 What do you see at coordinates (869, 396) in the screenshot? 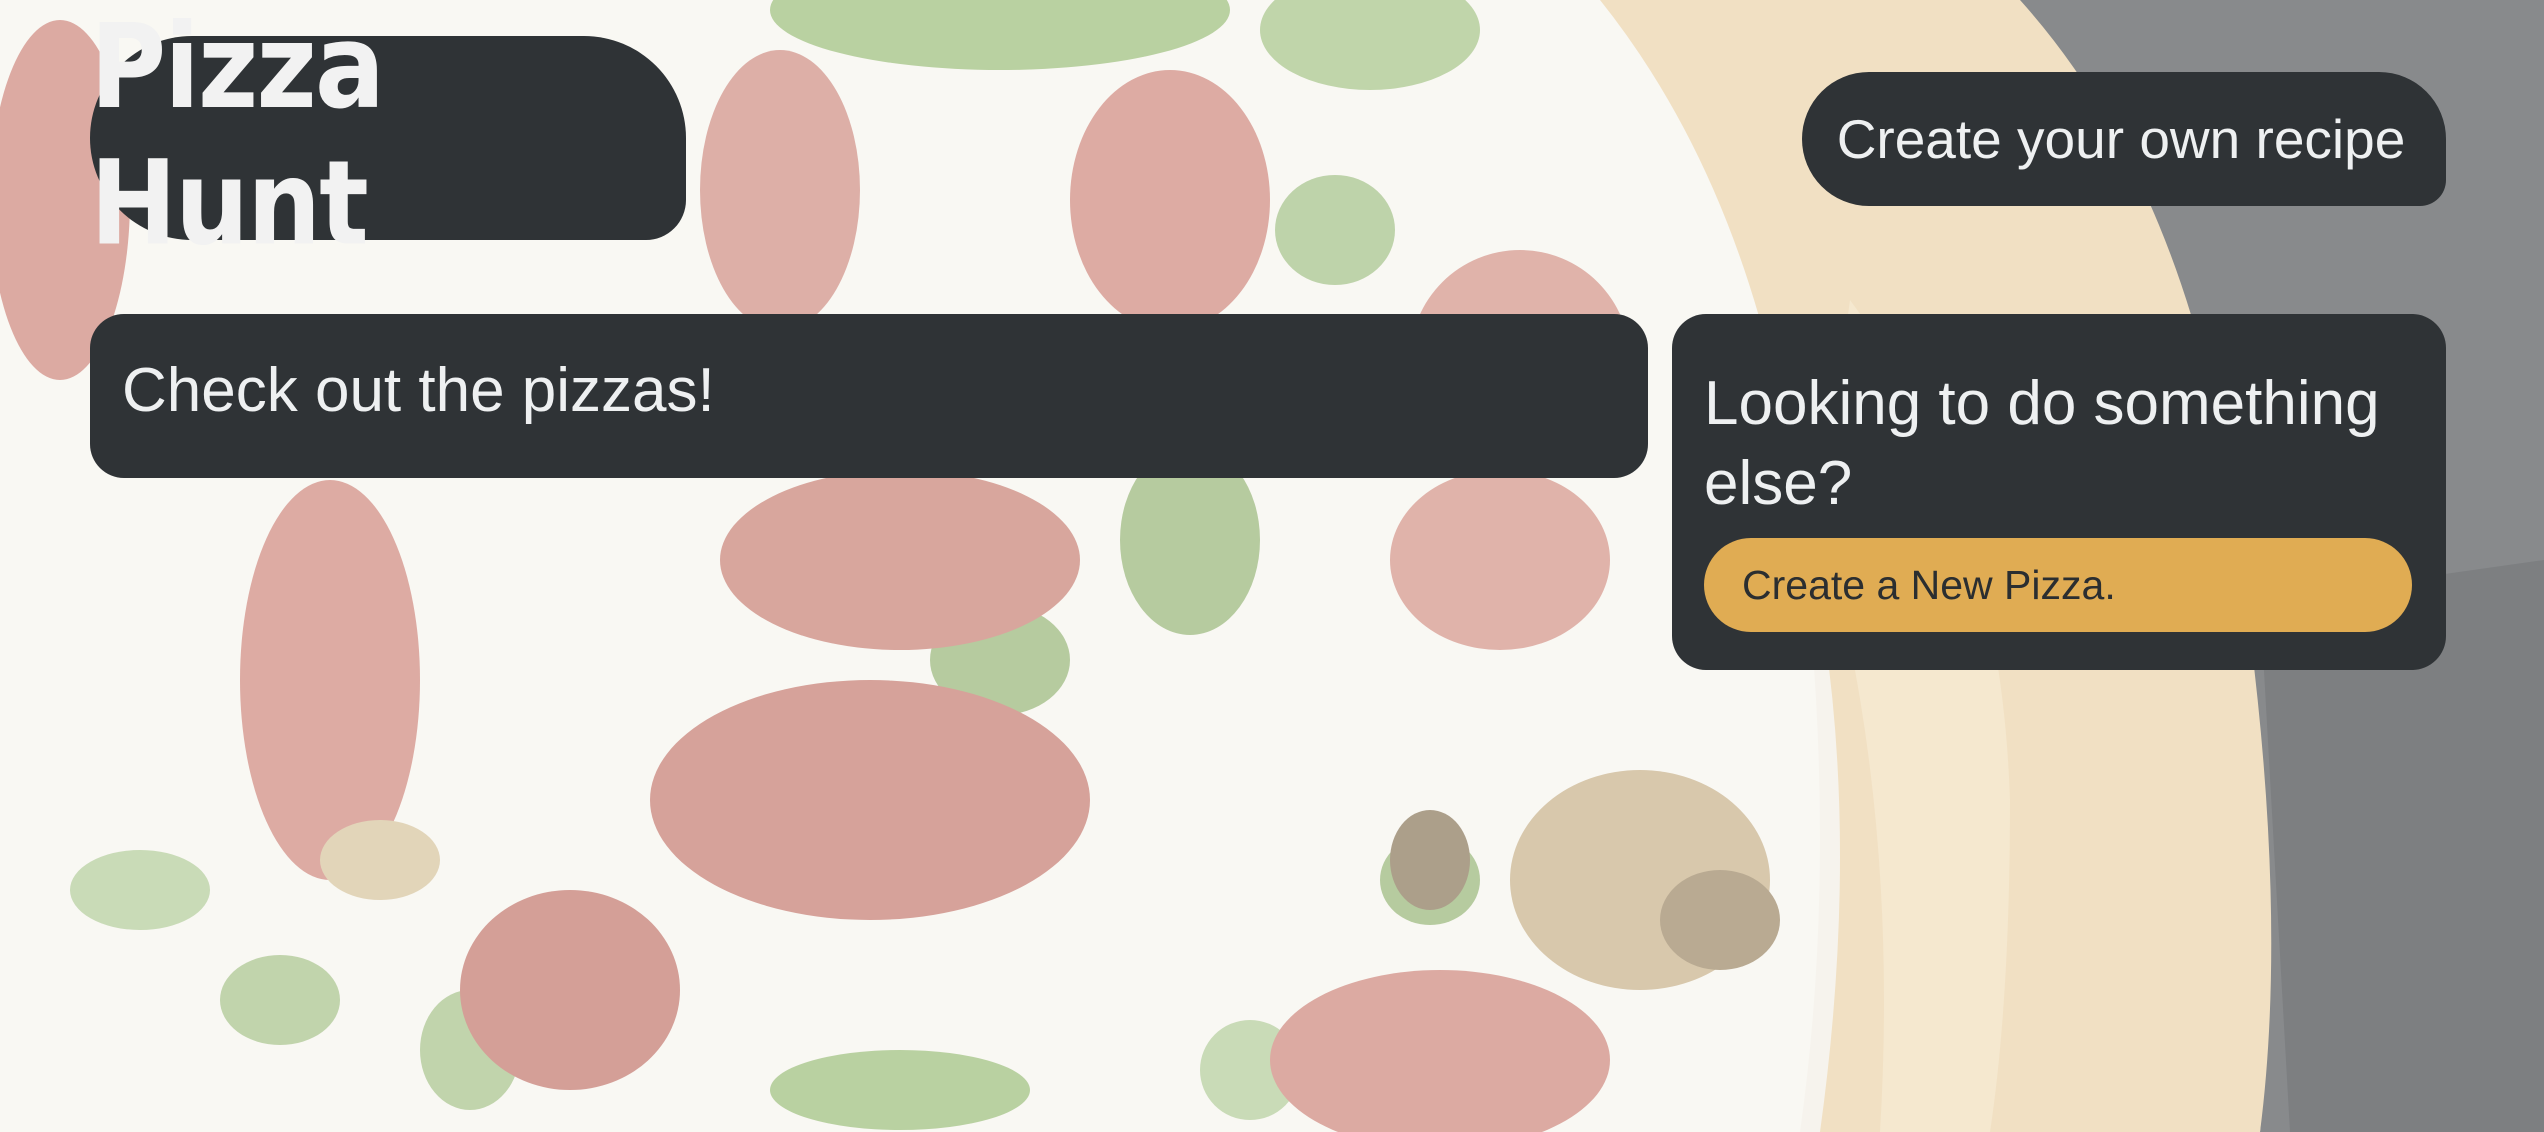
I see `pizzas-panel: Check out the pizzas!` at bounding box center [869, 396].